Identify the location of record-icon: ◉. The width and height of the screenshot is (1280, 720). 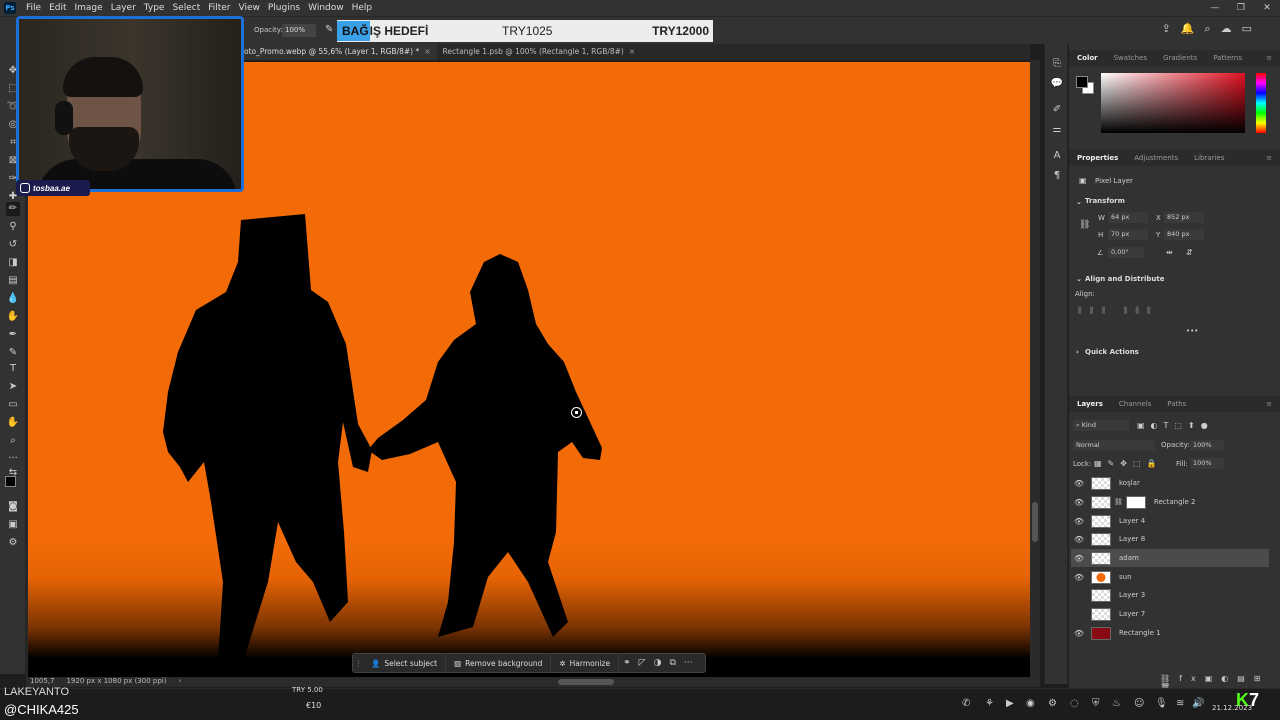
(1030, 703).